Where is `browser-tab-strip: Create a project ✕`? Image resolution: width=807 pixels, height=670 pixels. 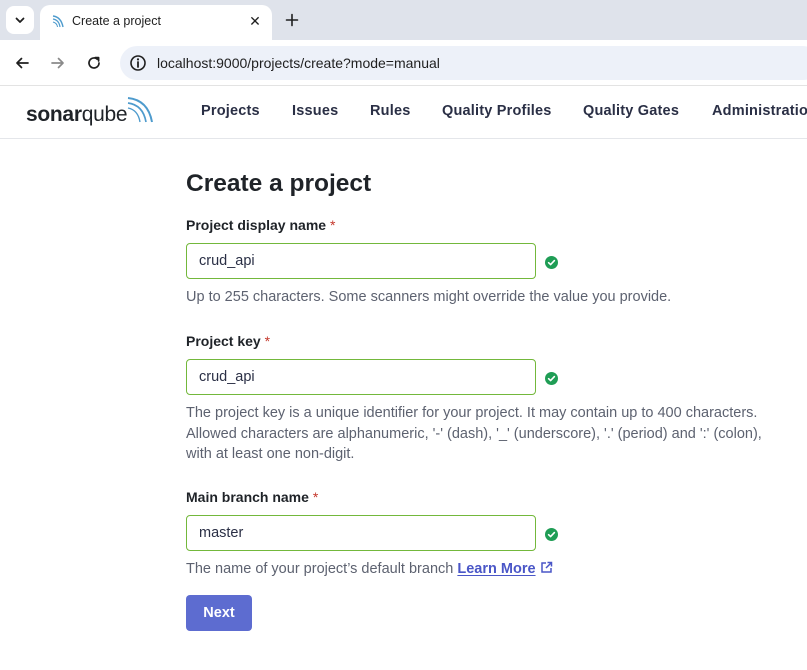
browser-tab-strip: Create a project ✕ is located at coordinates (403, 20).